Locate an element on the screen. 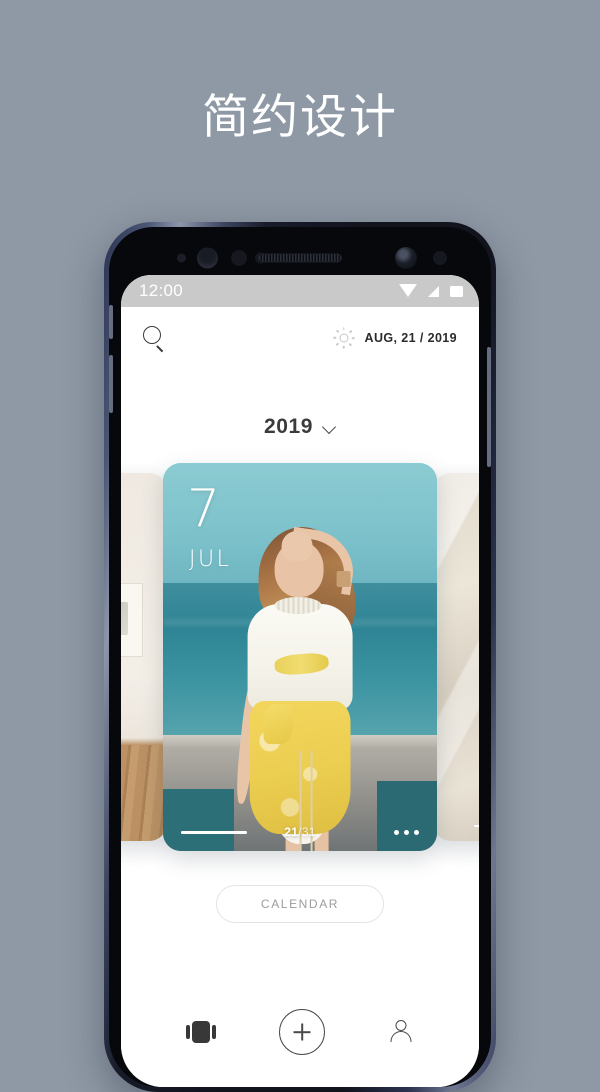  more-dots-icon is located at coordinates (406, 832).